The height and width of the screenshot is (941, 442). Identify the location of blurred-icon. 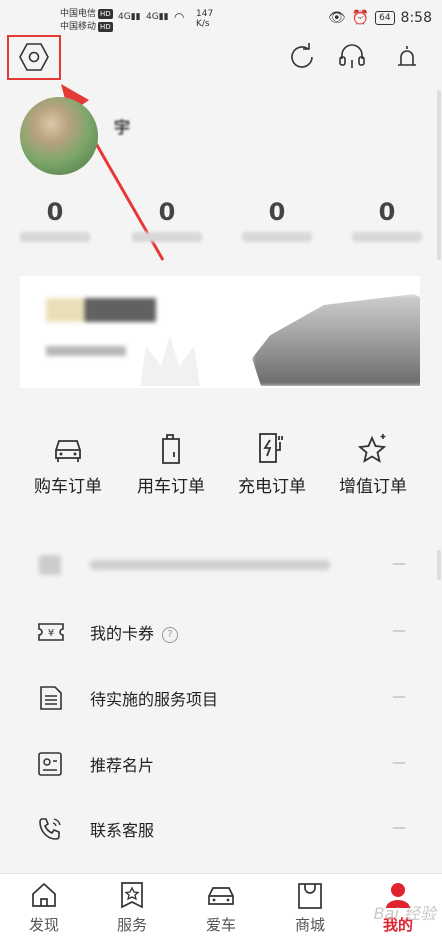
(50, 565).